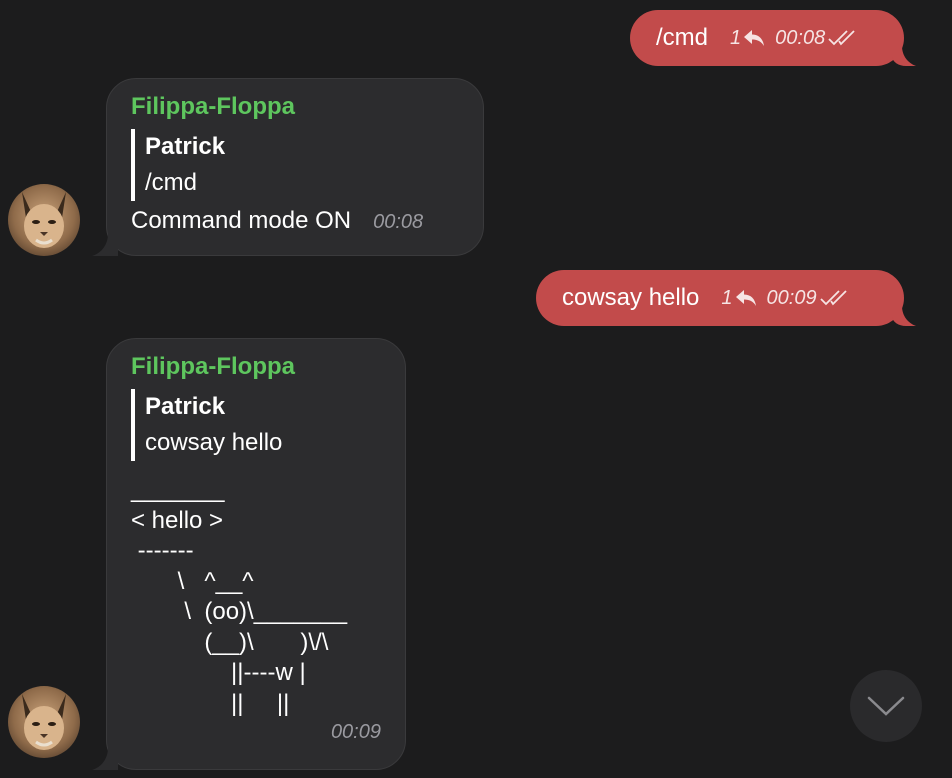 This screenshot has height=778, width=952. I want to click on quote-text: cowsay hello, so click(214, 442).